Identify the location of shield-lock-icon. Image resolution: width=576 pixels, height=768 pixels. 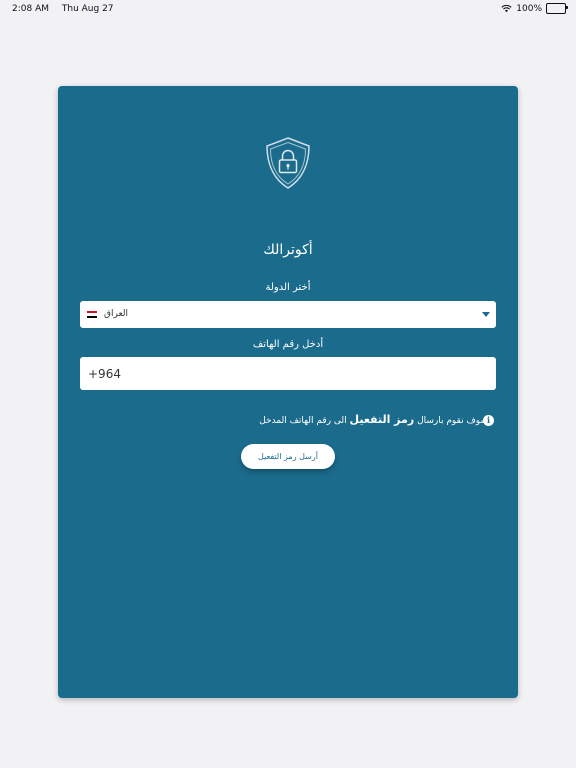
(288, 163).